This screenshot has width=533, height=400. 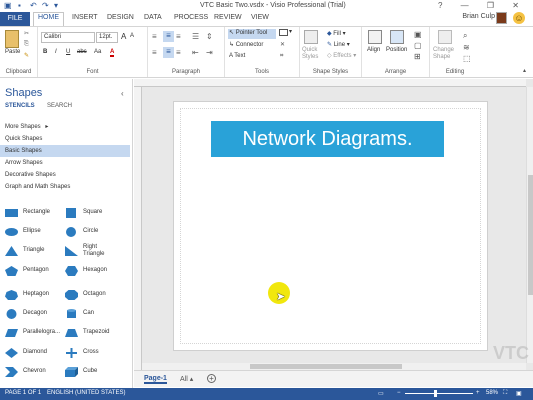 What do you see at coordinates (494, 5) in the screenshot?
I see `restore-button: ❐` at bounding box center [494, 5].